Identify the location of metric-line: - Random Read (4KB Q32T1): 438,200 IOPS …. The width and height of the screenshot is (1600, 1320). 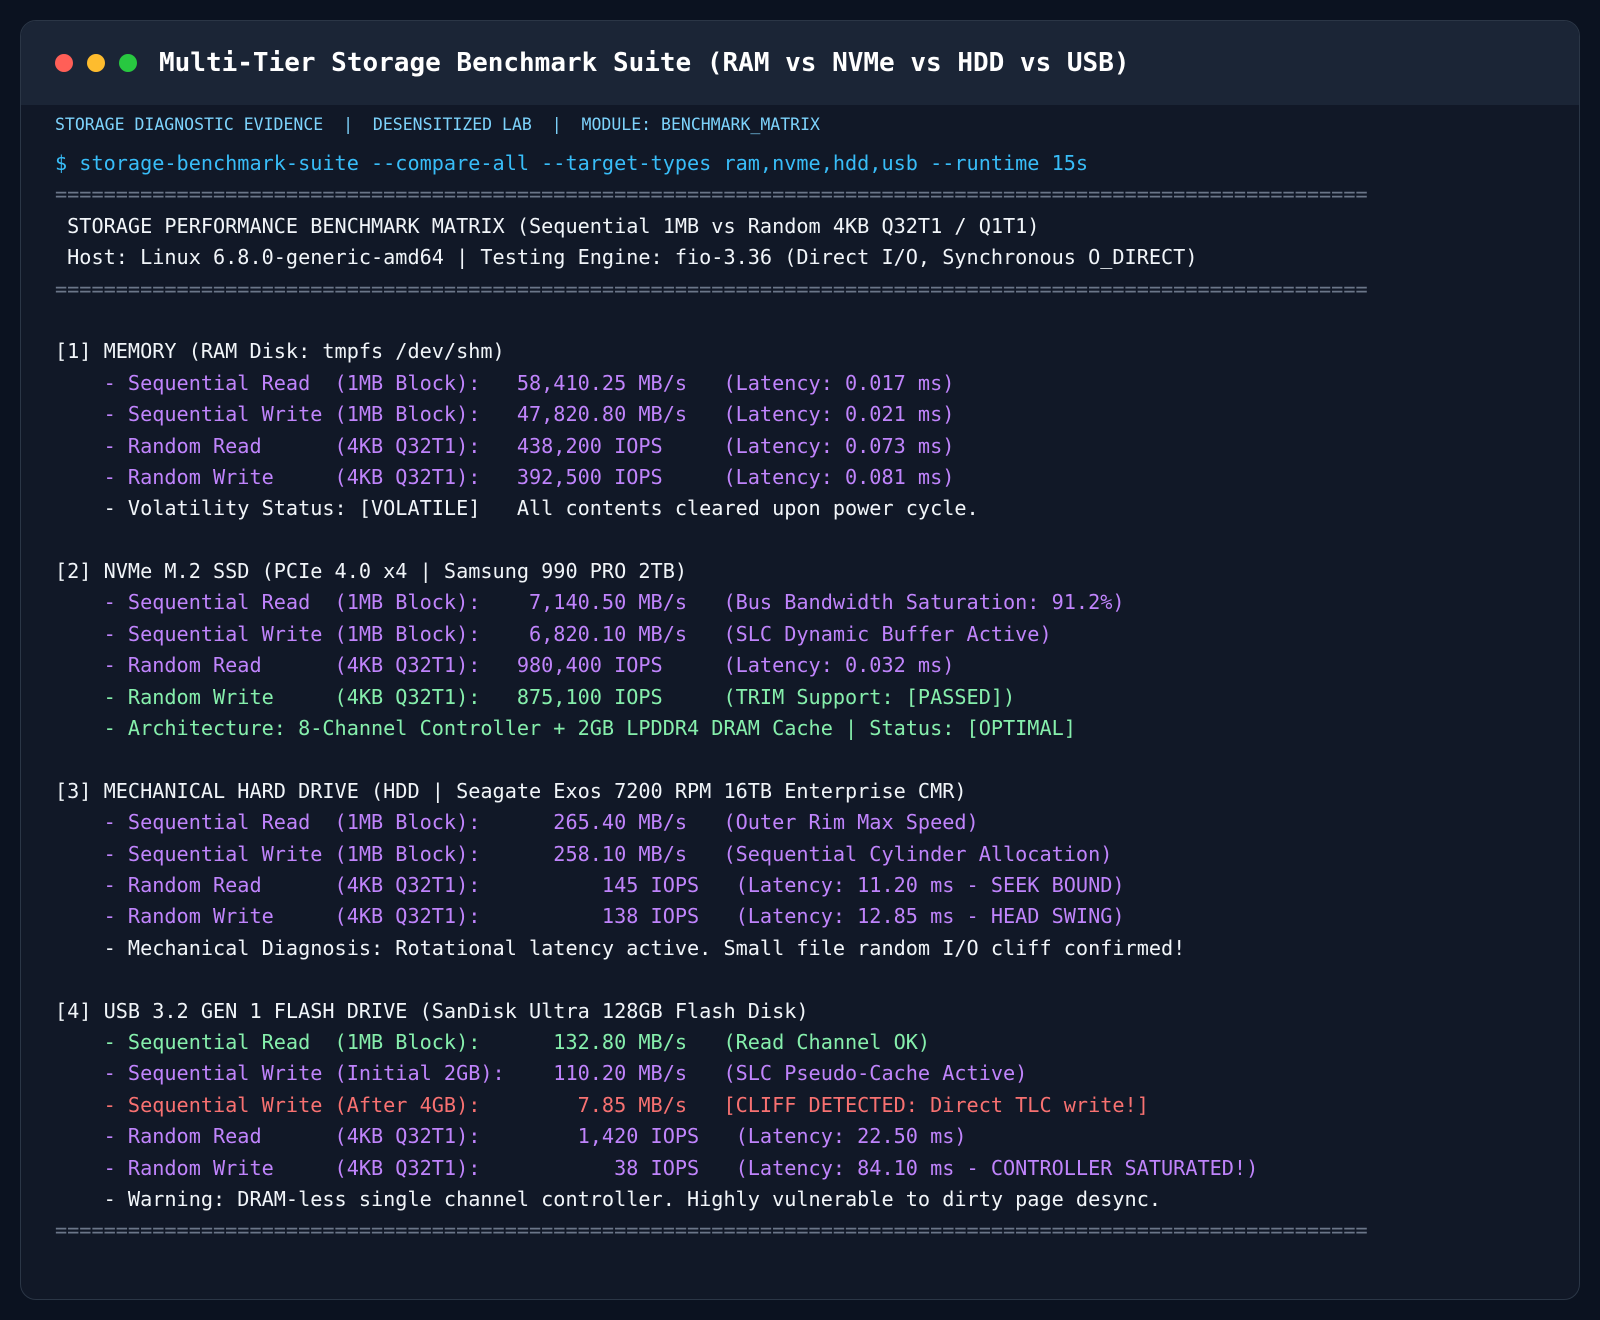
(505, 445).